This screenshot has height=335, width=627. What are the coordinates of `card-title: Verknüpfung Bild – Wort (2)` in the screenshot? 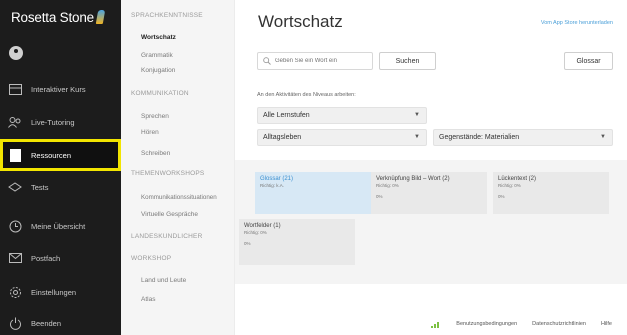 It's located at (413, 179).